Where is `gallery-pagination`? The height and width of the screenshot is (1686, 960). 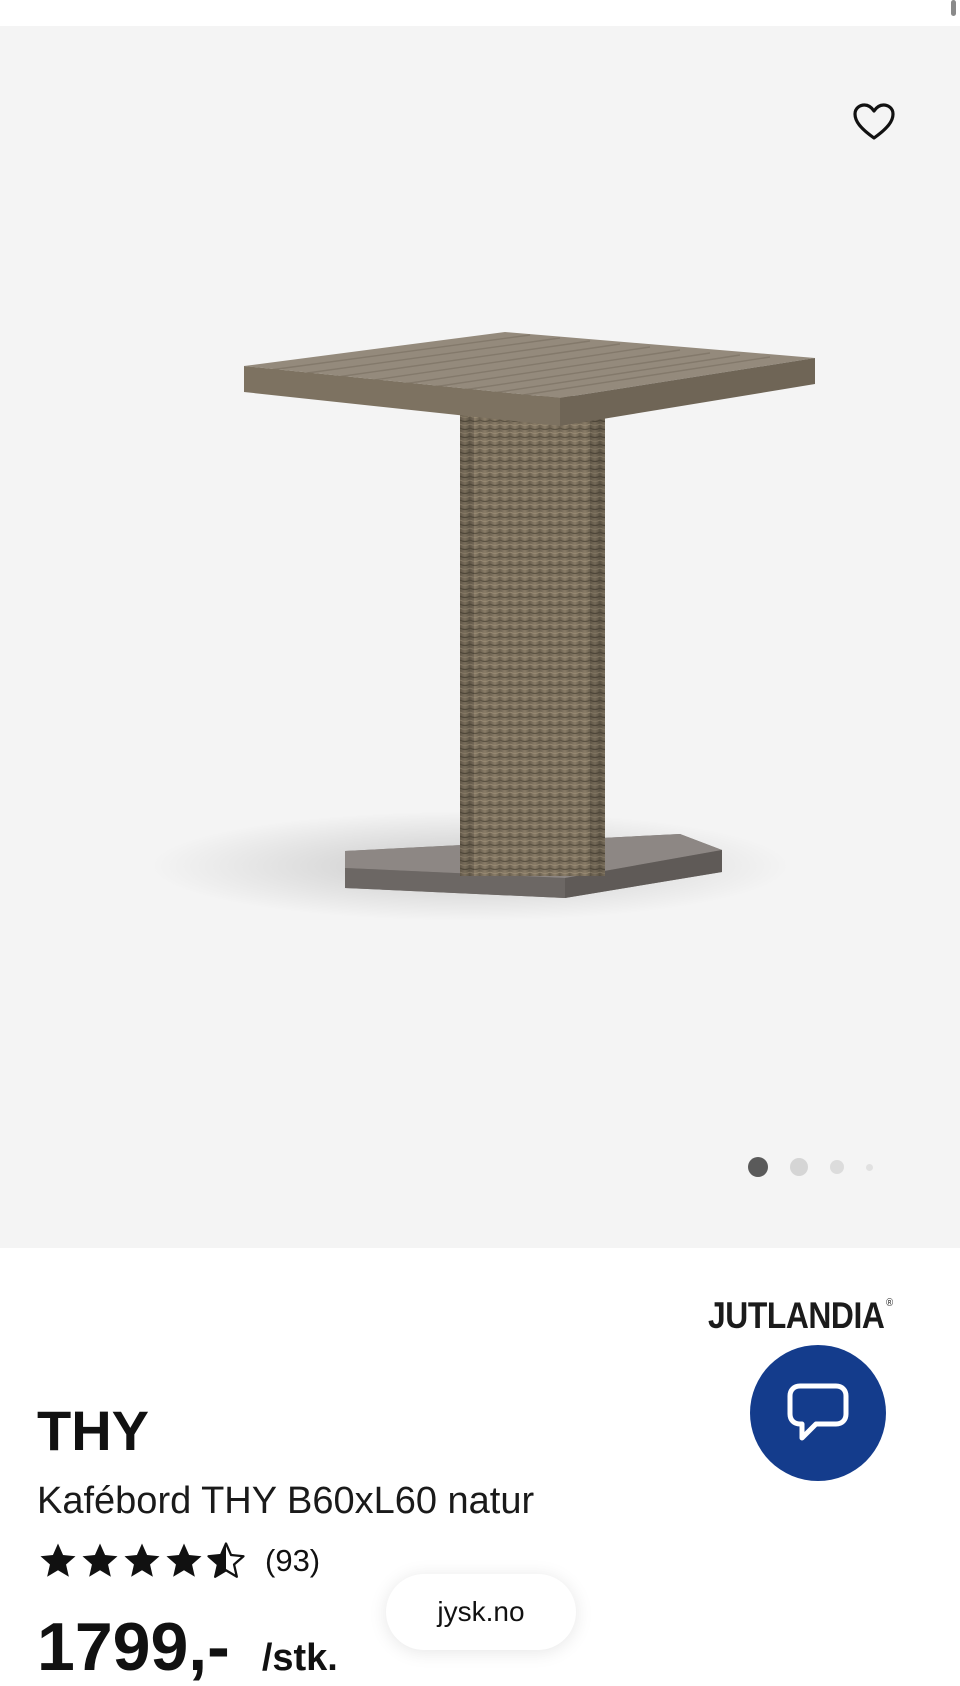
gallery-pagination is located at coordinates (810, 1167).